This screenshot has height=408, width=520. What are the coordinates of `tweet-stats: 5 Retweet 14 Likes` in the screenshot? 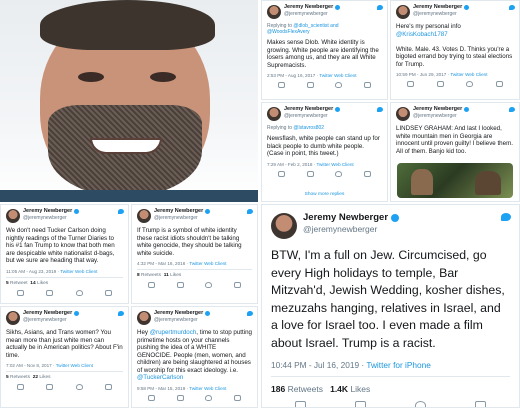 It's located at (64, 281).